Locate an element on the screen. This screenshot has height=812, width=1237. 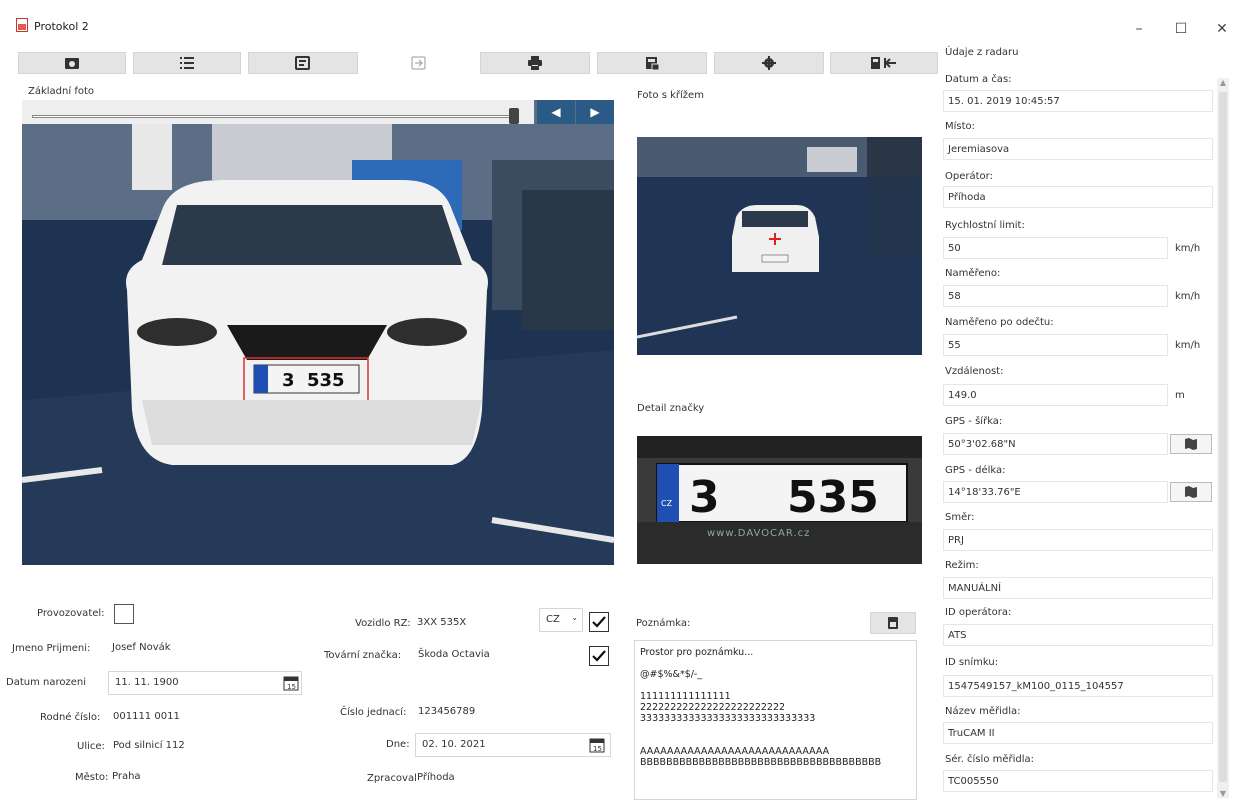
serial-number-label: Sér. číslo měřidla: is located at coordinates (990, 759).